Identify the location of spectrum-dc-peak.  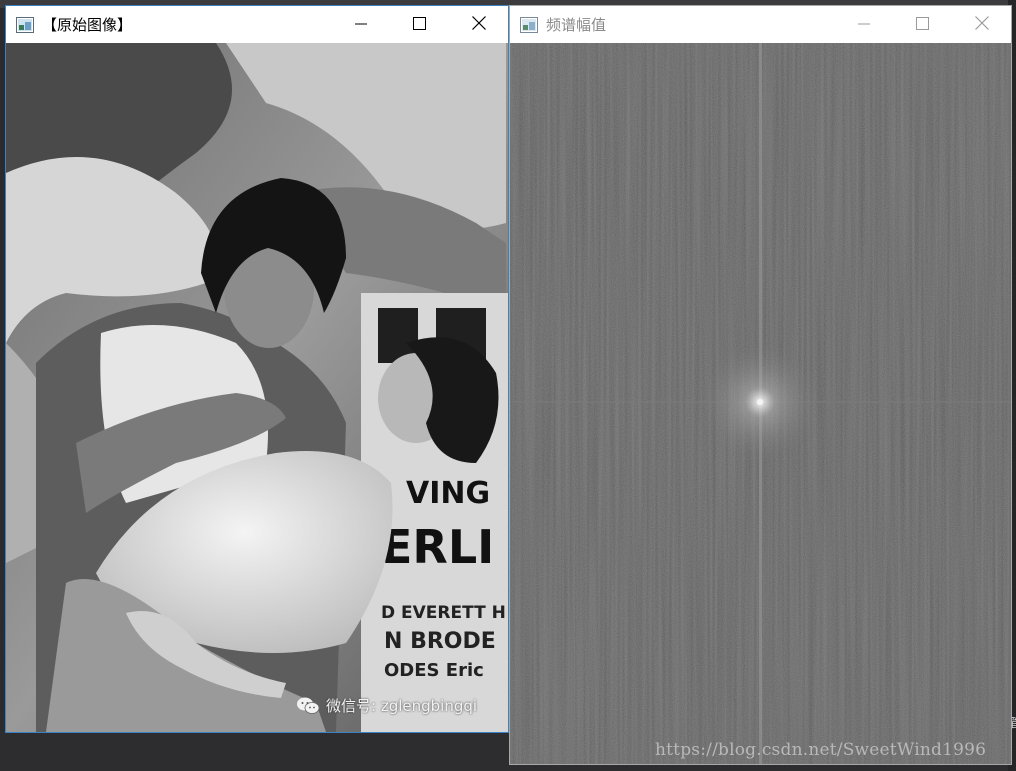
(760, 402).